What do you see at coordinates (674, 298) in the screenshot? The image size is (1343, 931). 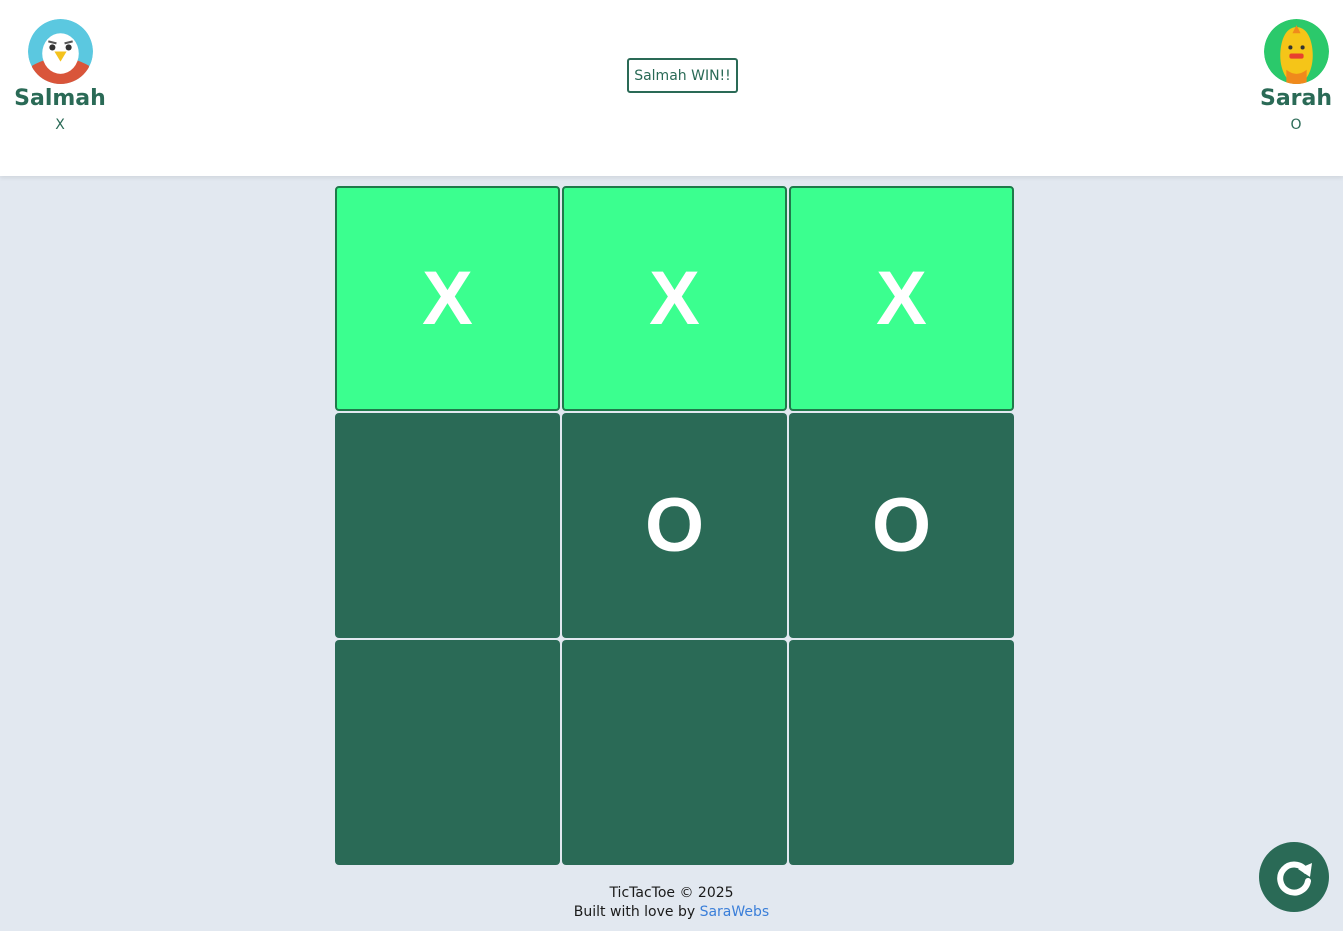 I see `board-cell-2: X` at bounding box center [674, 298].